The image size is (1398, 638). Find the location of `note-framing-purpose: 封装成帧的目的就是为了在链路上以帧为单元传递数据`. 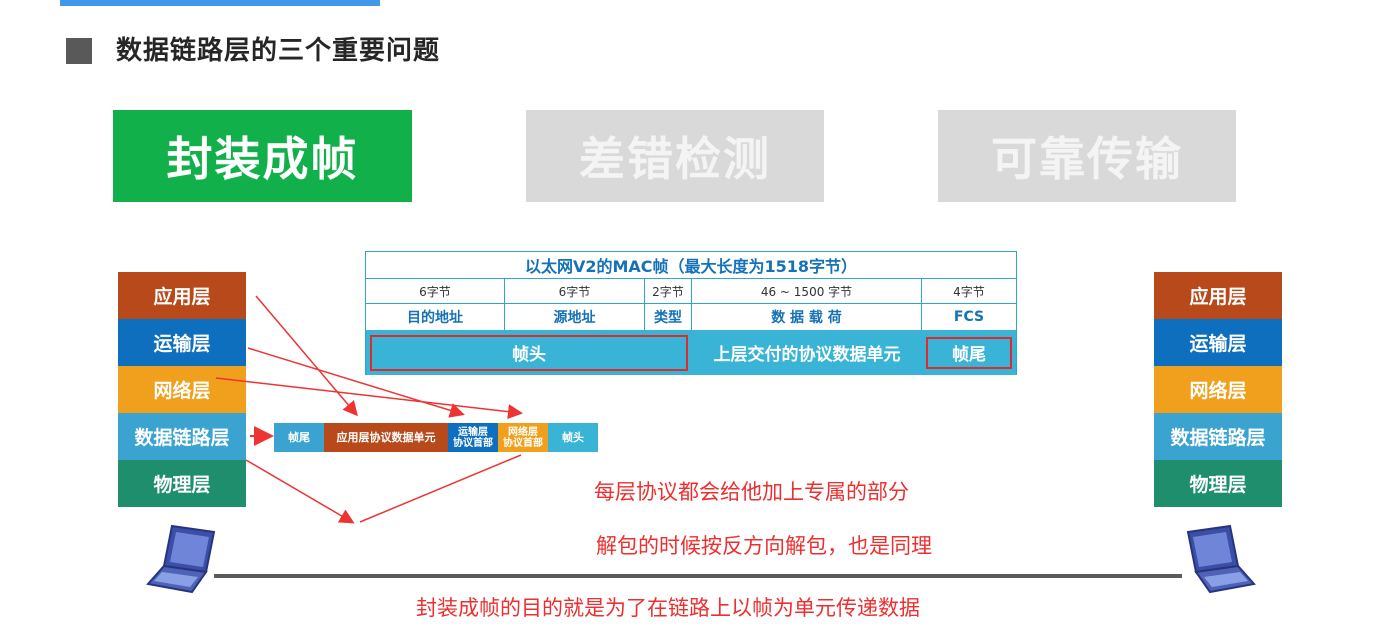

note-framing-purpose: 封装成帧的目的就是为了在链路上以帧为单元传递数据 is located at coordinates (668, 608).